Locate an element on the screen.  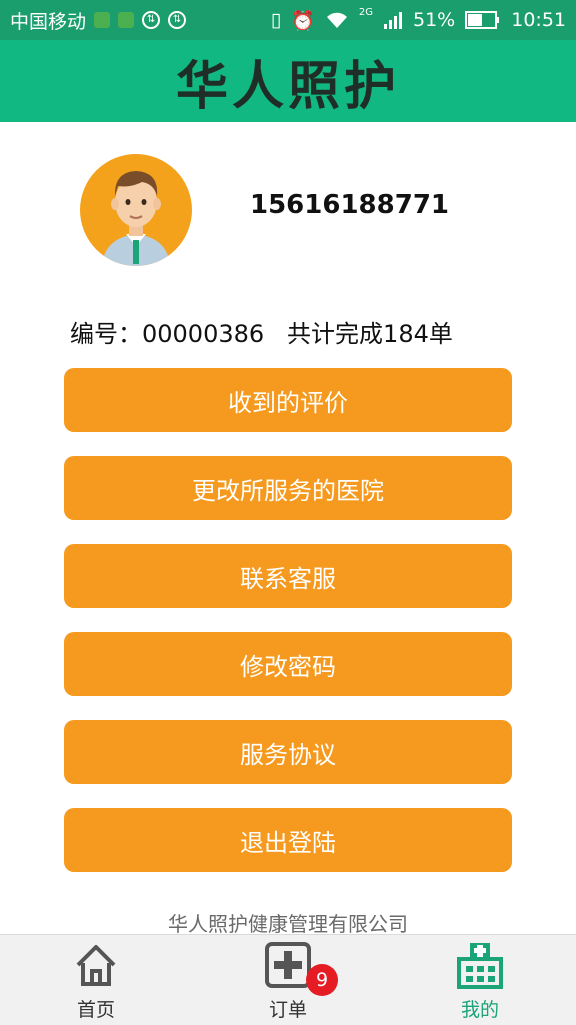
logout-button: 退出登陆 is located at coordinates (288, 840).